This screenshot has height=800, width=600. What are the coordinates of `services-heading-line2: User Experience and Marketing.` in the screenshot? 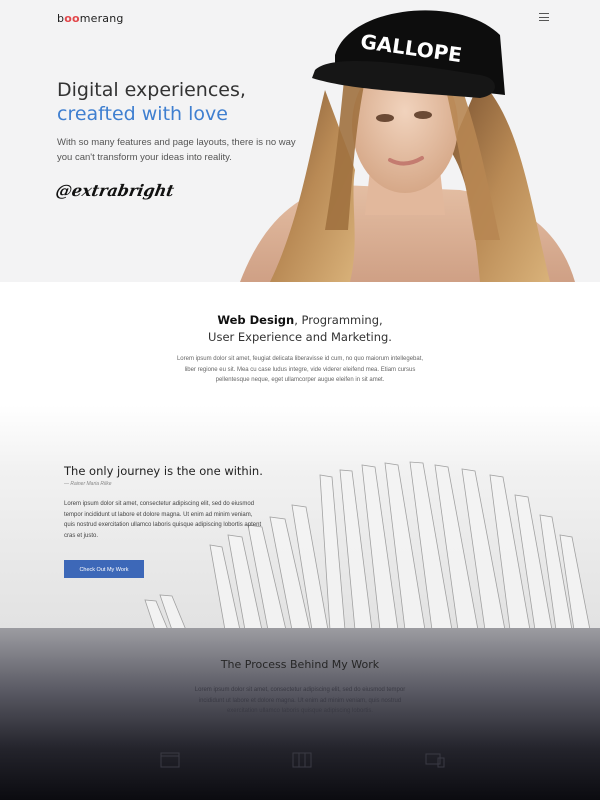 It's located at (300, 337).